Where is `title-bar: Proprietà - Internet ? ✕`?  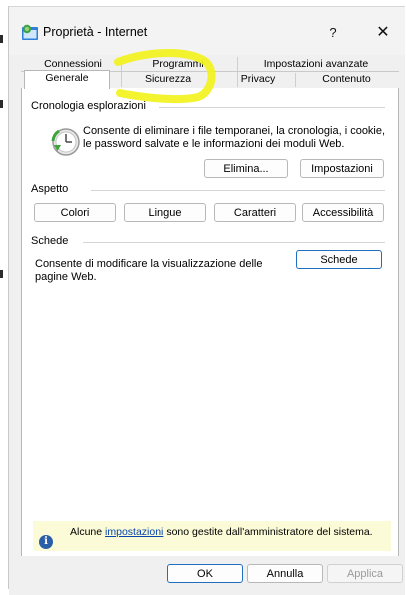
title-bar: Proprietà - Internet ? ✕ is located at coordinates (207, 31).